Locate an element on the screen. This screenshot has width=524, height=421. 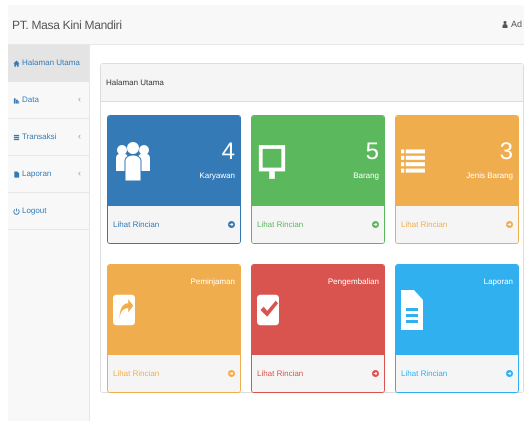
panel-heading: Halaman Utama is located at coordinates (312, 83).